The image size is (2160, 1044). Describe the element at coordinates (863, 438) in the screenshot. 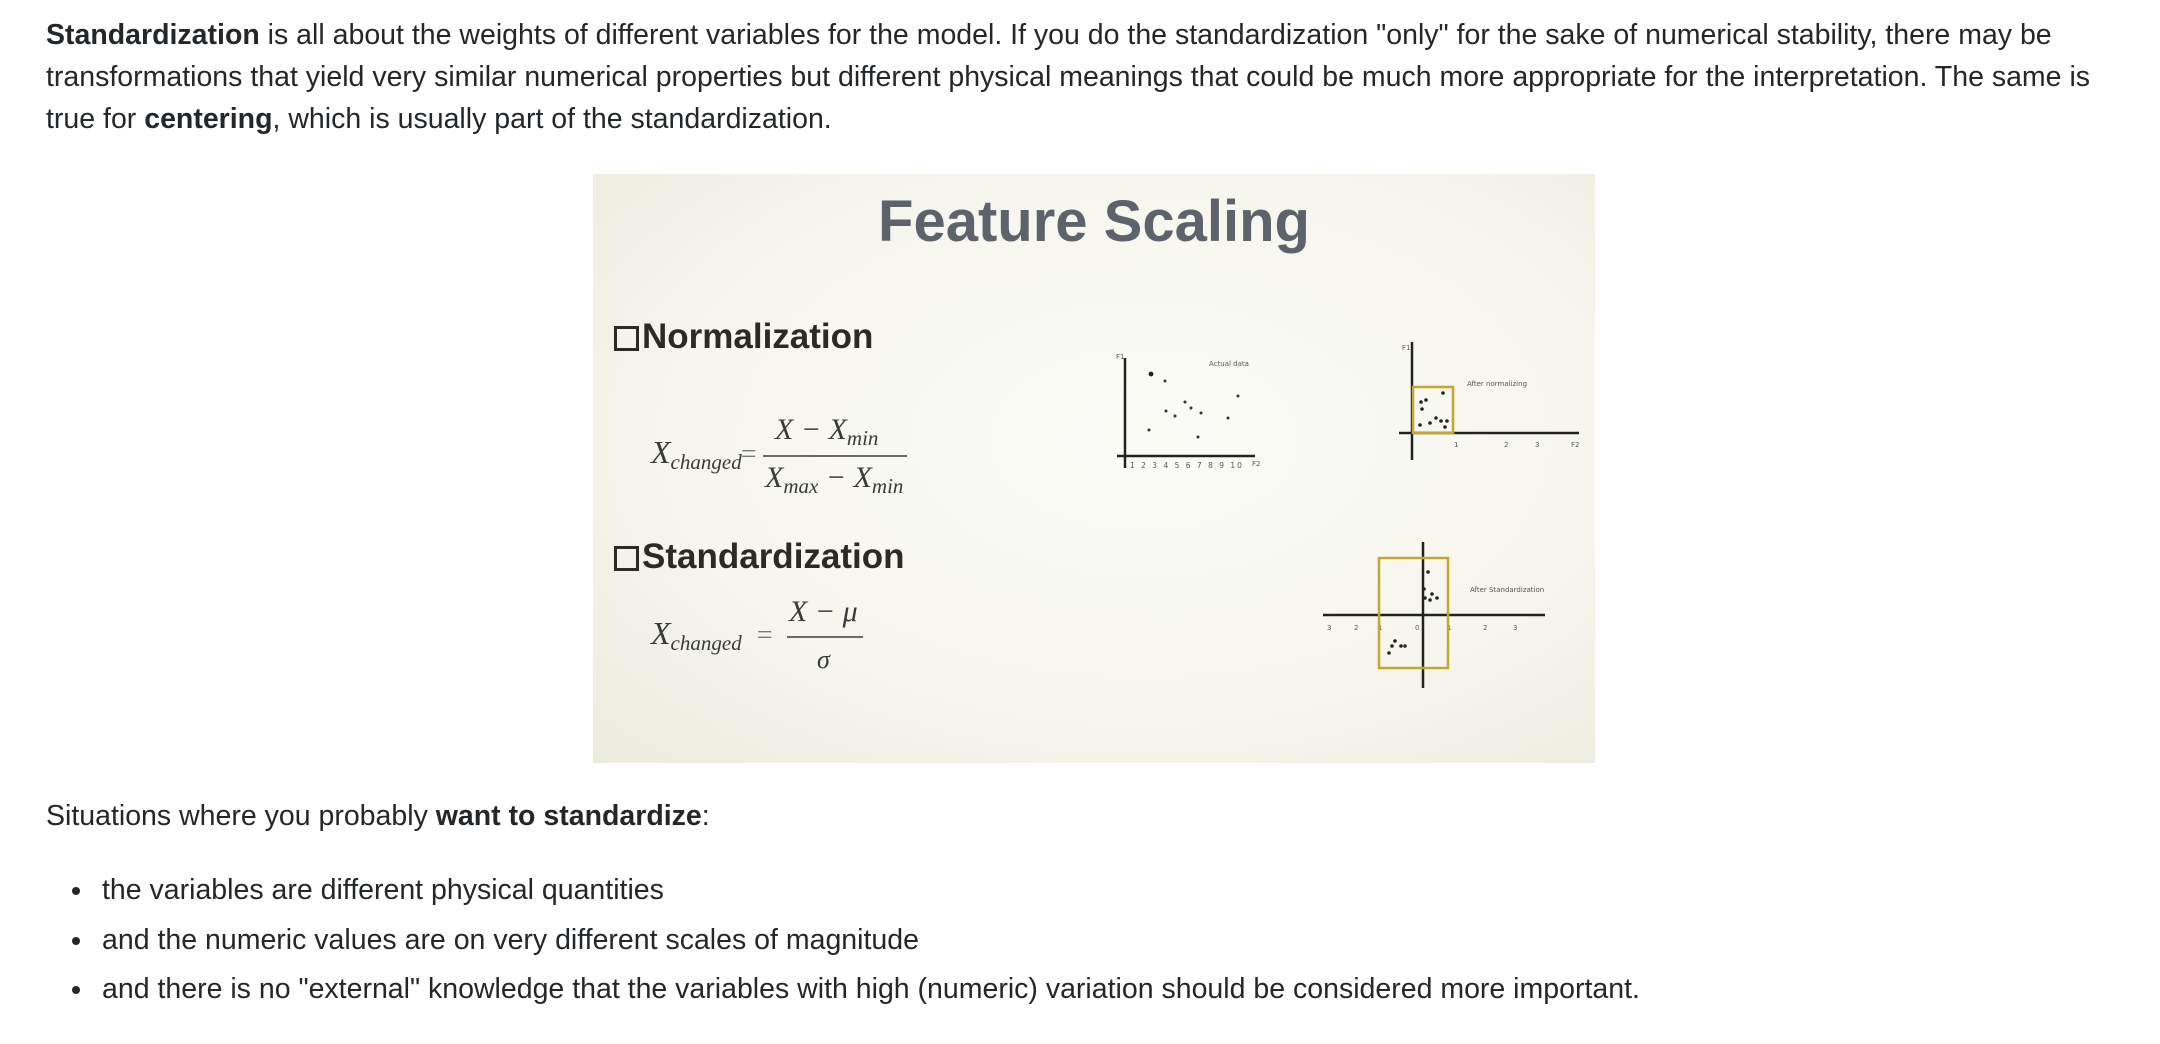

I see `norm-num-sub: min` at that location.